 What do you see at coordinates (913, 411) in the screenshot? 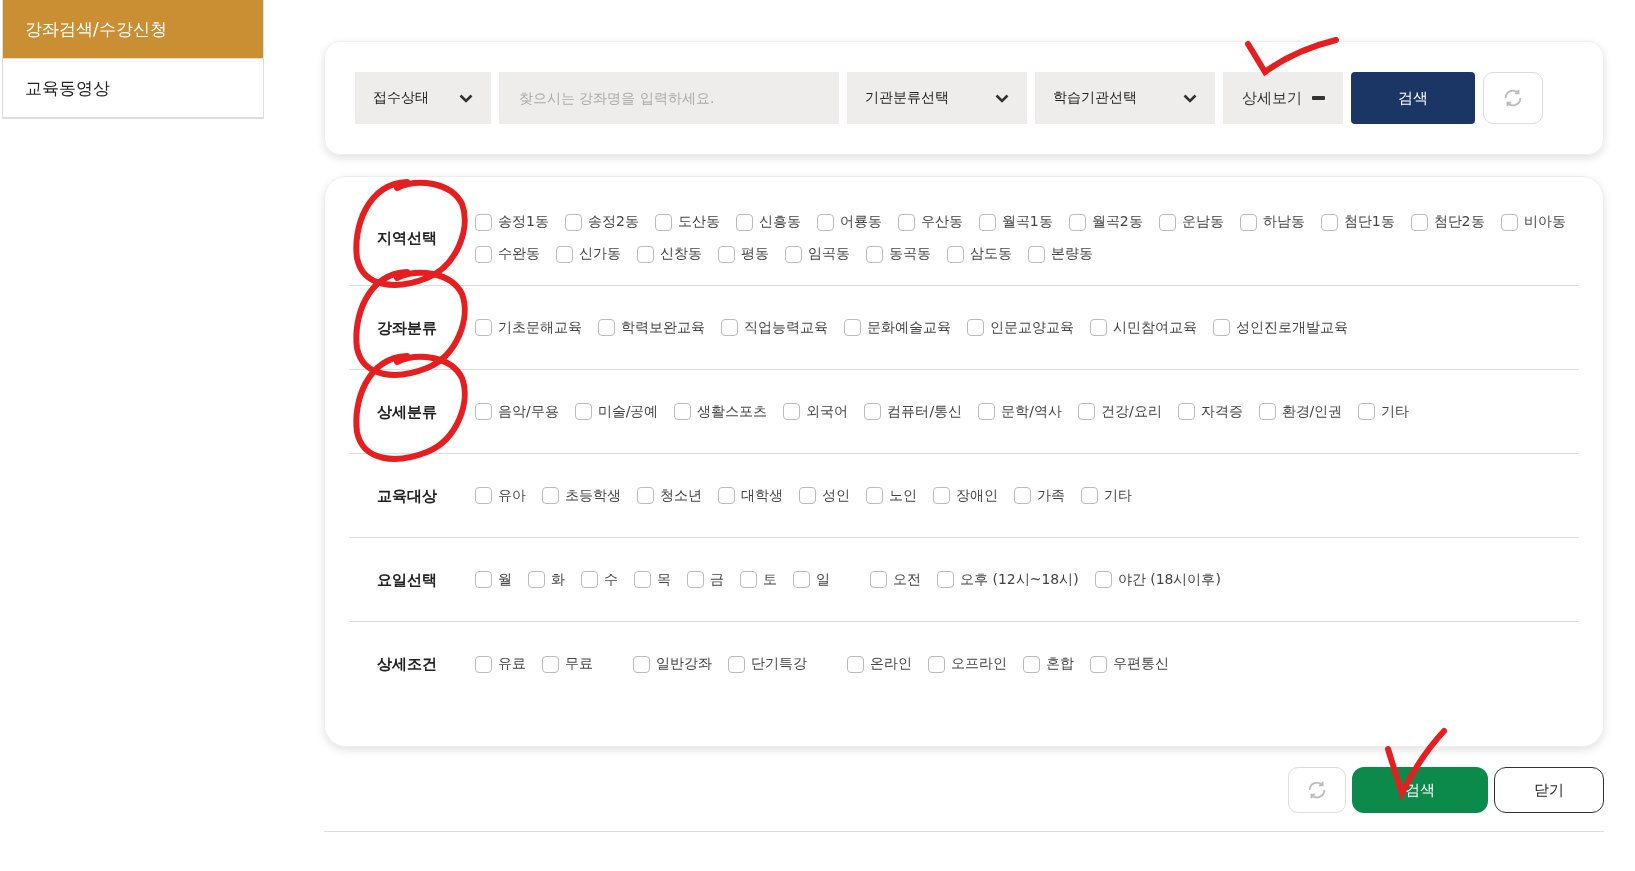
I see `filter-checkbox: 컴퓨터/통신` at bounding box center [913, 411].